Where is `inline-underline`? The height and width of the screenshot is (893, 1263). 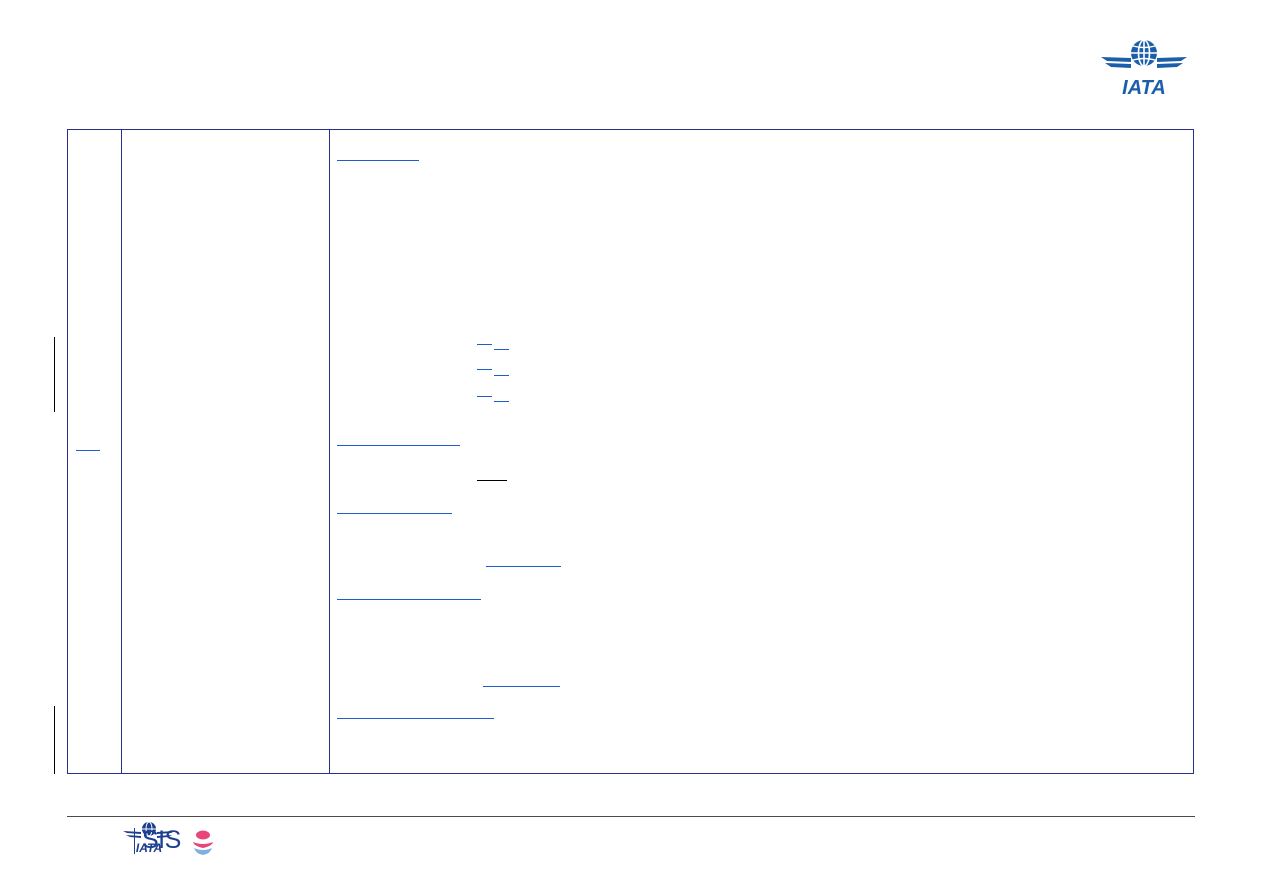 inline-underline is located at coordinates (492, 480).